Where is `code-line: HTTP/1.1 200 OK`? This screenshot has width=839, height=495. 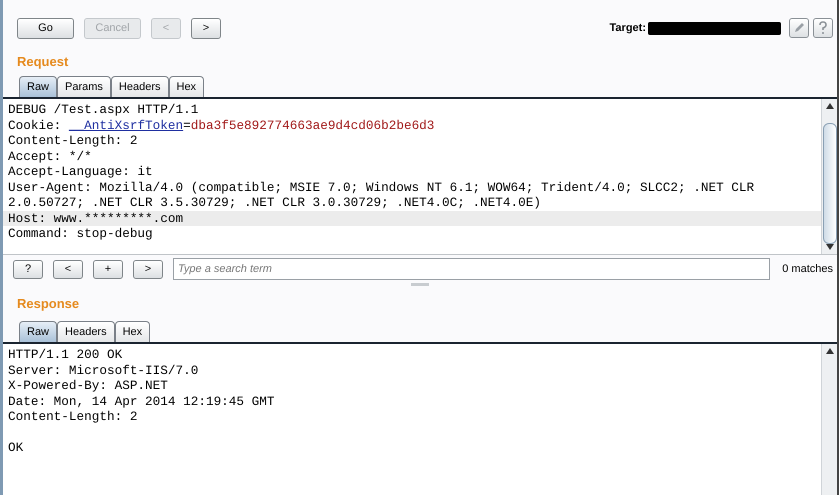 code-line: HTTP/1.1 200 OK is located at coordinates (65, 354).